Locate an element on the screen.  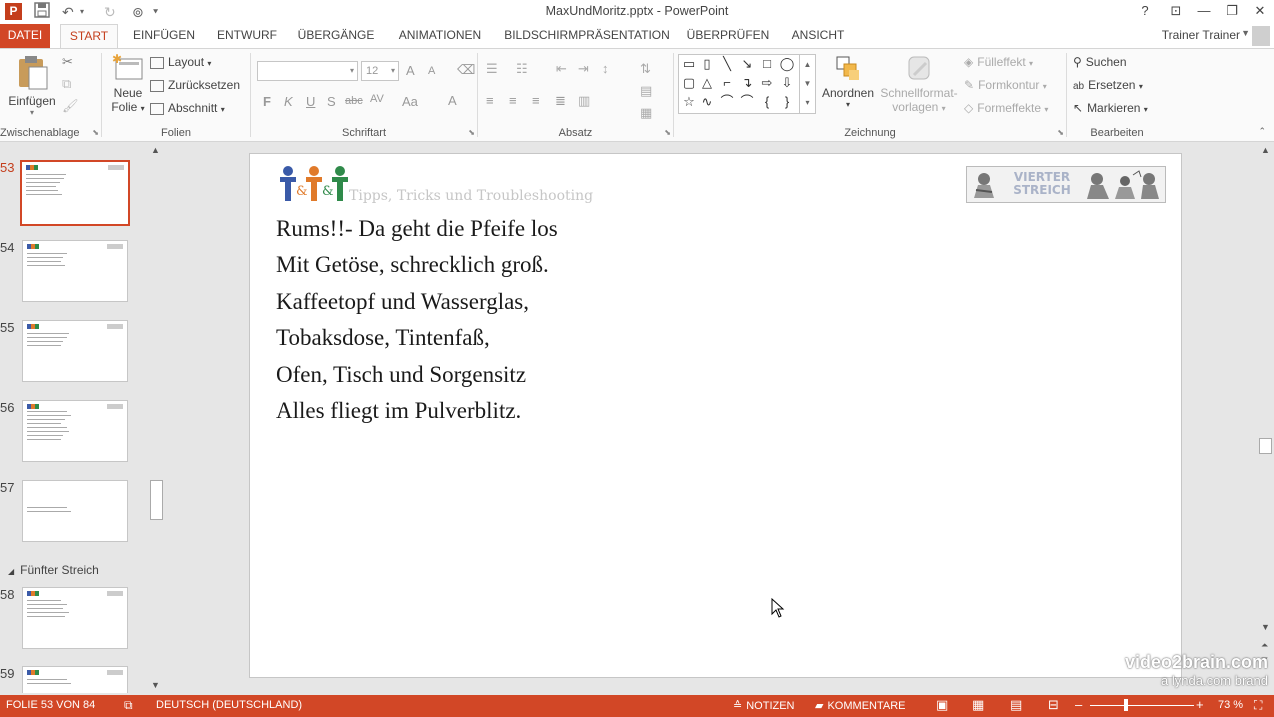
user-dropdown-icon: ▼ is located at coordinates (1245, 33).